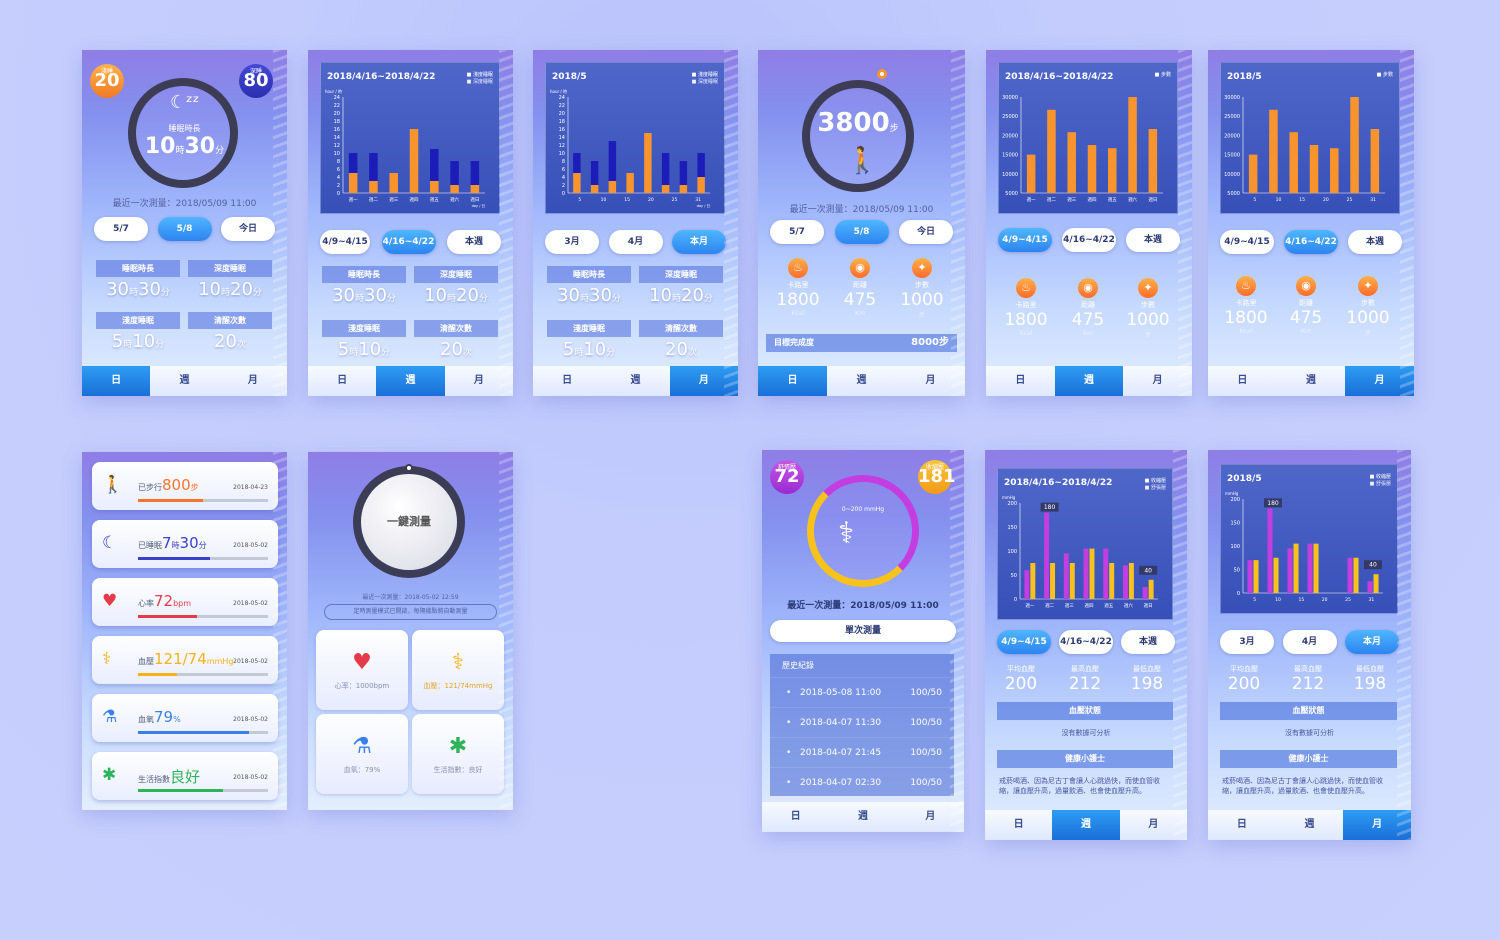 The image size is (1500, 940). I want to click on goal-completion: 目標完成度 8000步, so click(861, 343).